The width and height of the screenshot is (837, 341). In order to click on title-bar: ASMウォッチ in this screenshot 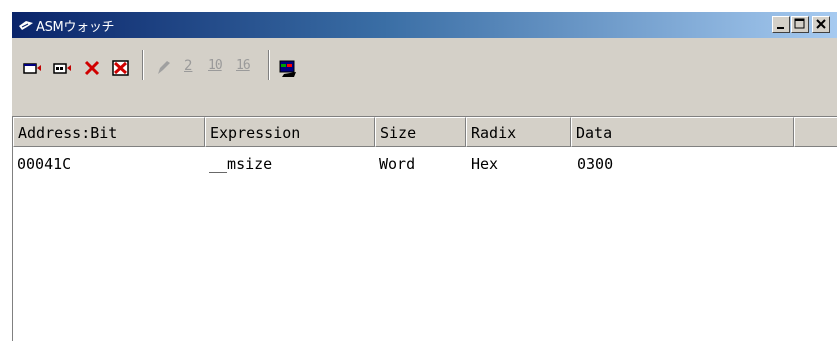, I will do `click(424, 25)`.